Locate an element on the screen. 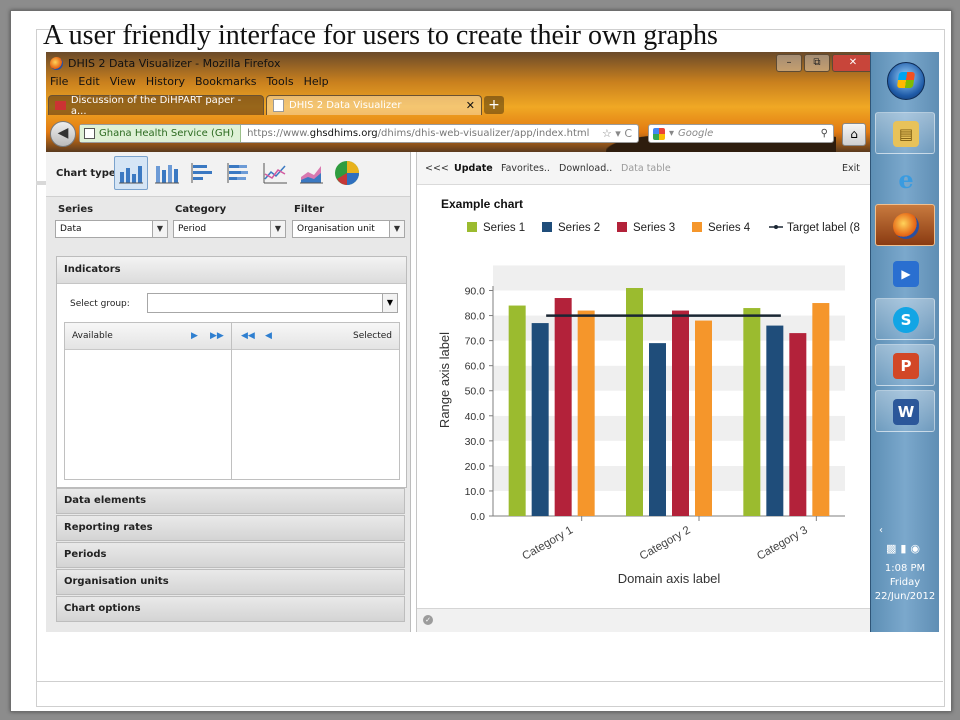  filter-label: Filter is located at coordinates (309, 209).